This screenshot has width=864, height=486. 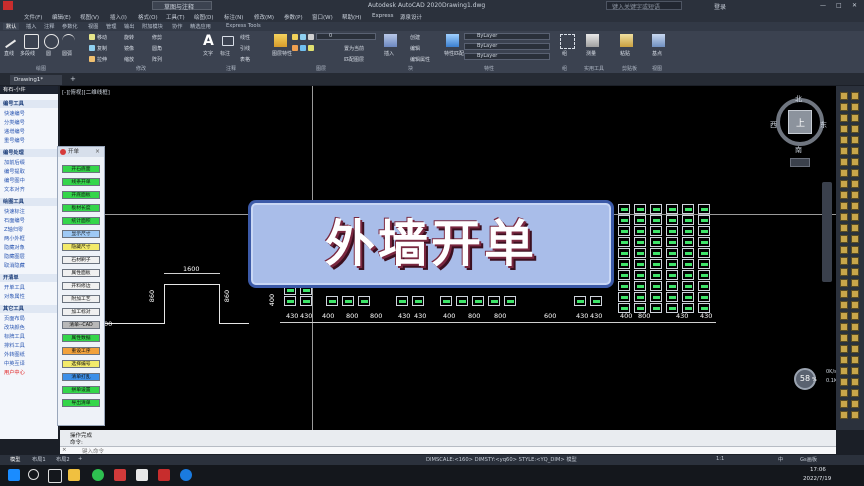 What do you see at coordinates (14, 287) in the screenshot?
I see `palette-item: 开单工具` at bounding box center [14, 287].